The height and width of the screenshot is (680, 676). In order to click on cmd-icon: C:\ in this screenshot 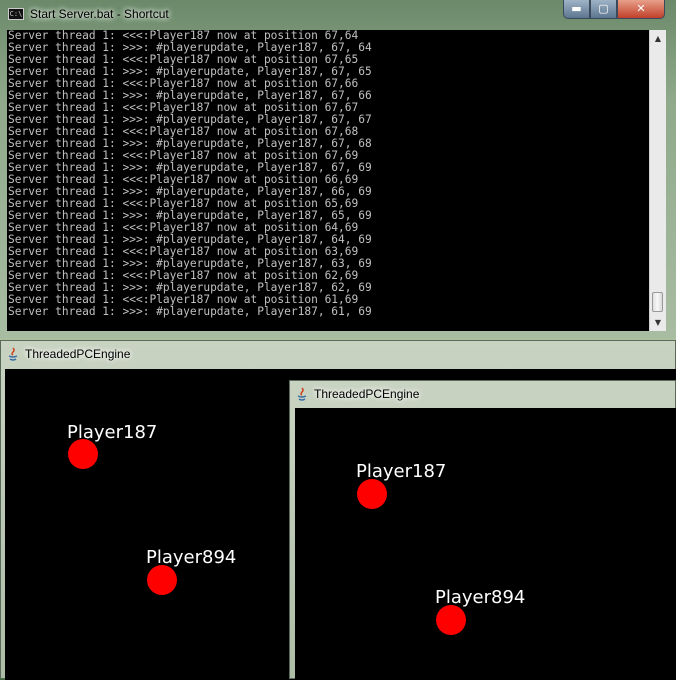, I will do `click(16, 14)`.